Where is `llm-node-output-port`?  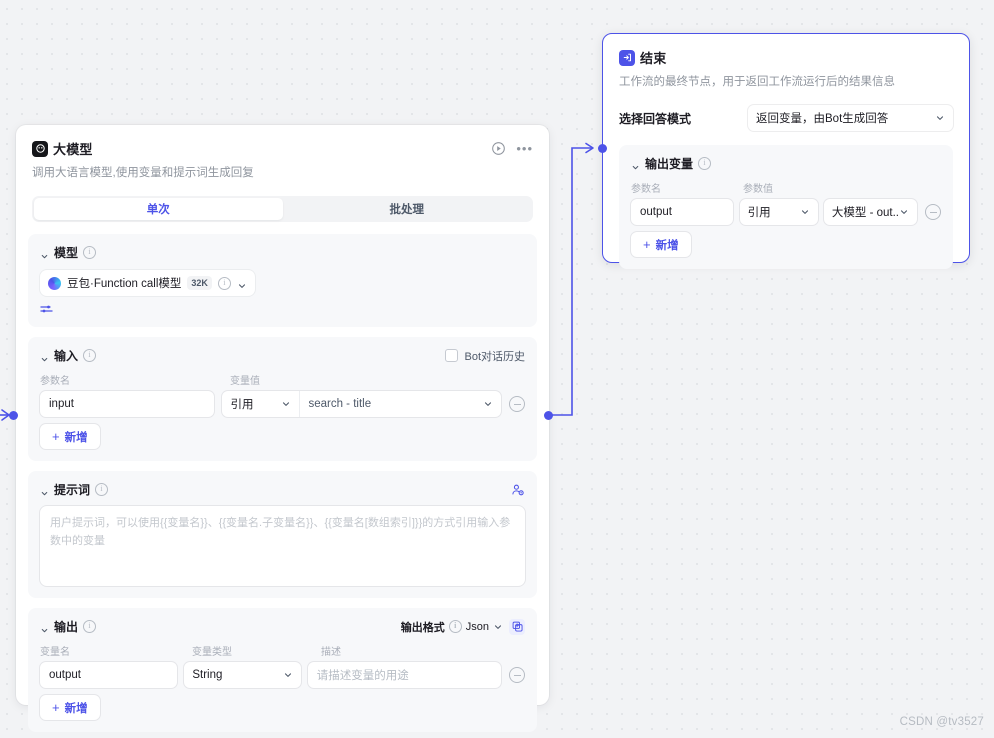 llm-node-output-port is located at coordinates (548, 415).